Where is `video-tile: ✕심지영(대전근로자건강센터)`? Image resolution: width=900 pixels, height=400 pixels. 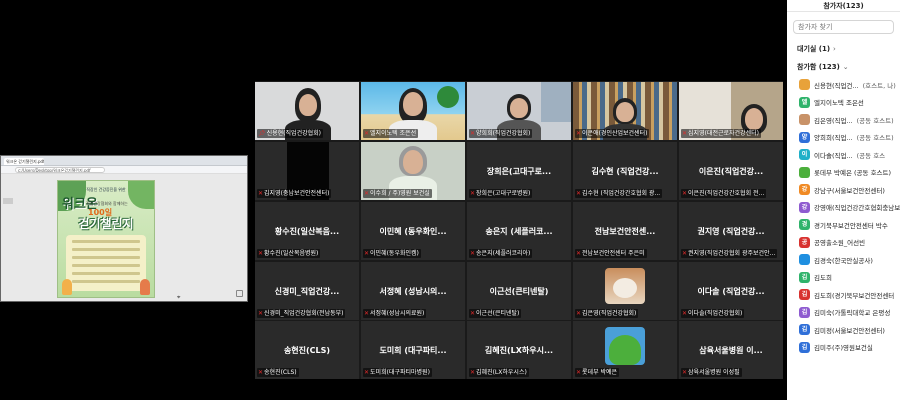
video-tile: ✕심지영(대전근로자건강센터) is located at coordinates (731, 111).